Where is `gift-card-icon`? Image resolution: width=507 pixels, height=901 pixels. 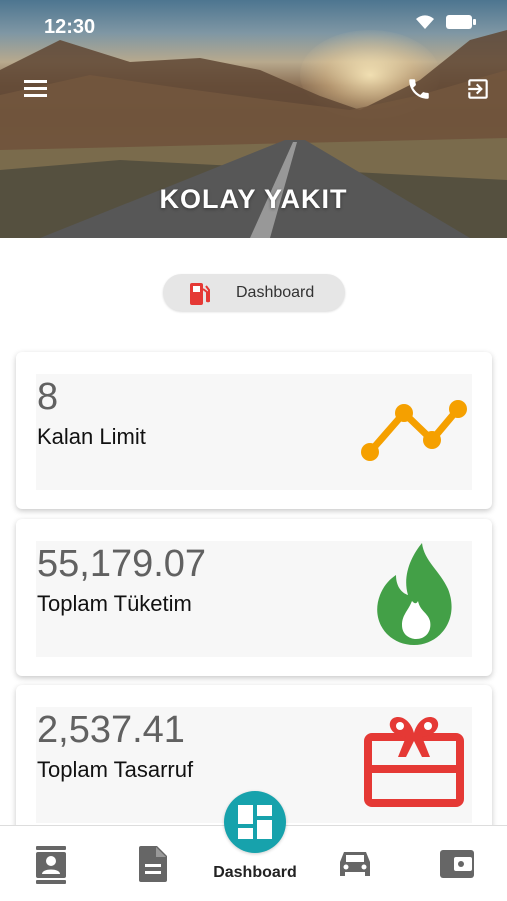 gift-card-icon is located at coordinates (414, 762).